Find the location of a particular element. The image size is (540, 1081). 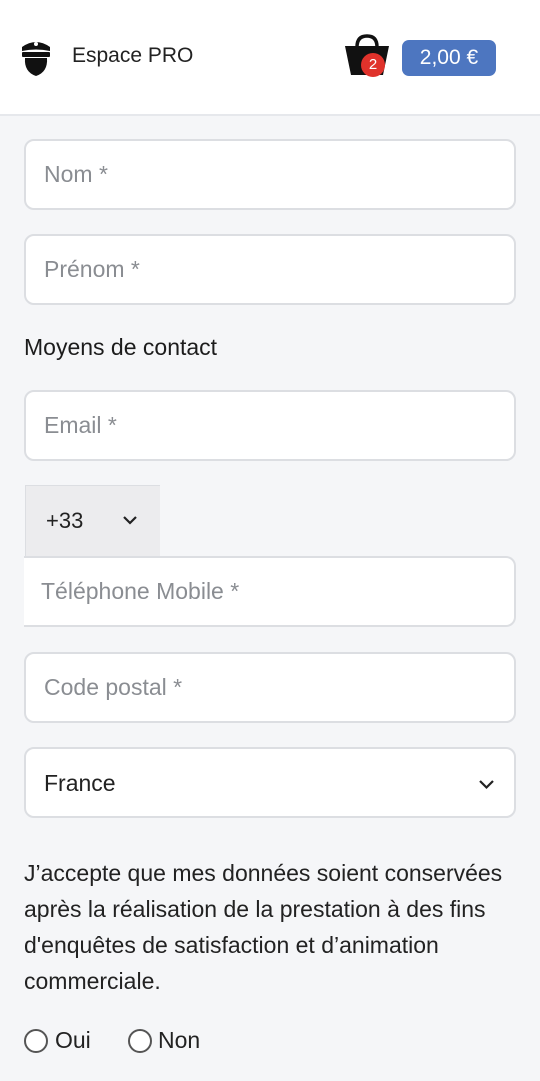

phone-input is located at coordinates (268, 591).